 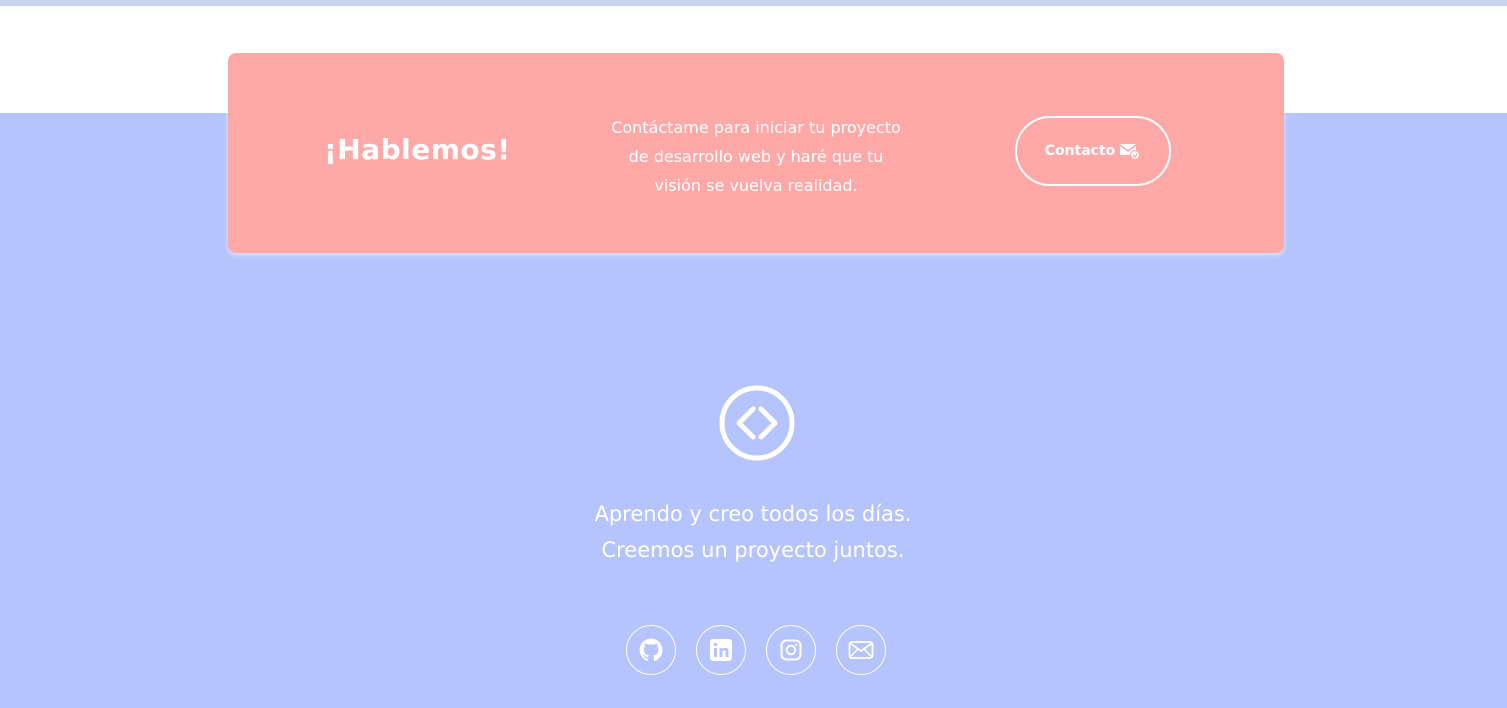 I want to click on contact-button-label: Contacto, so click(x=1080, y=151).